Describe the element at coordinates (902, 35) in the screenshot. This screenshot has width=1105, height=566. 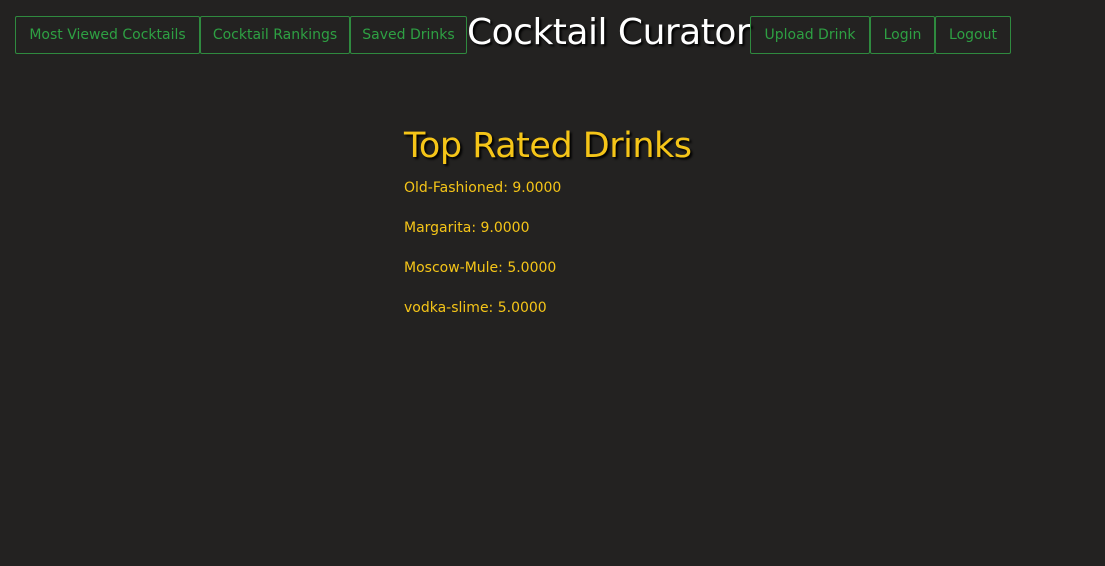
I see `login-button: Login` at that location.